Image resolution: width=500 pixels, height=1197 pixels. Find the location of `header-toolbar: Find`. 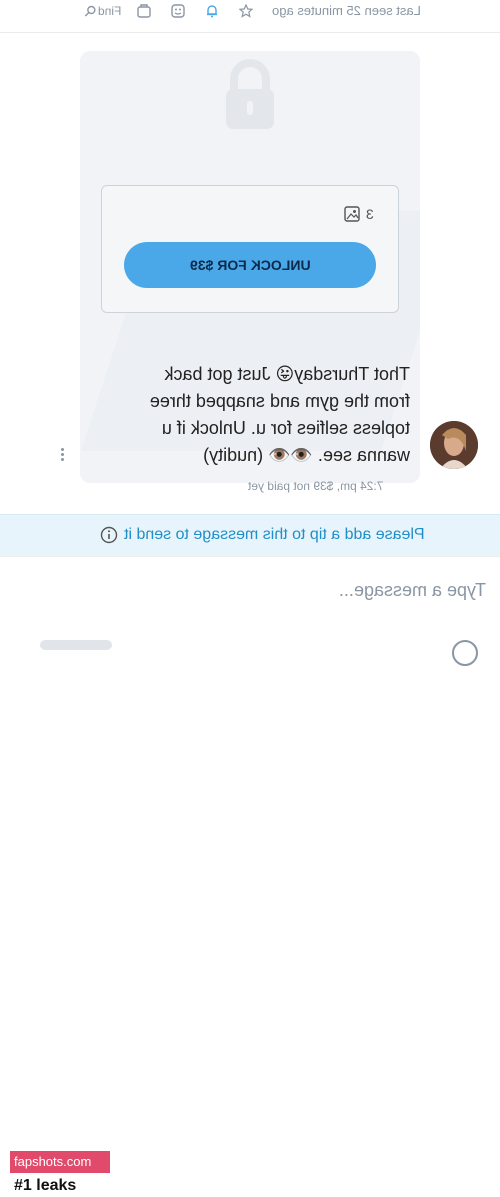

header-toolbar: Find is located at coordinates (170, 11).